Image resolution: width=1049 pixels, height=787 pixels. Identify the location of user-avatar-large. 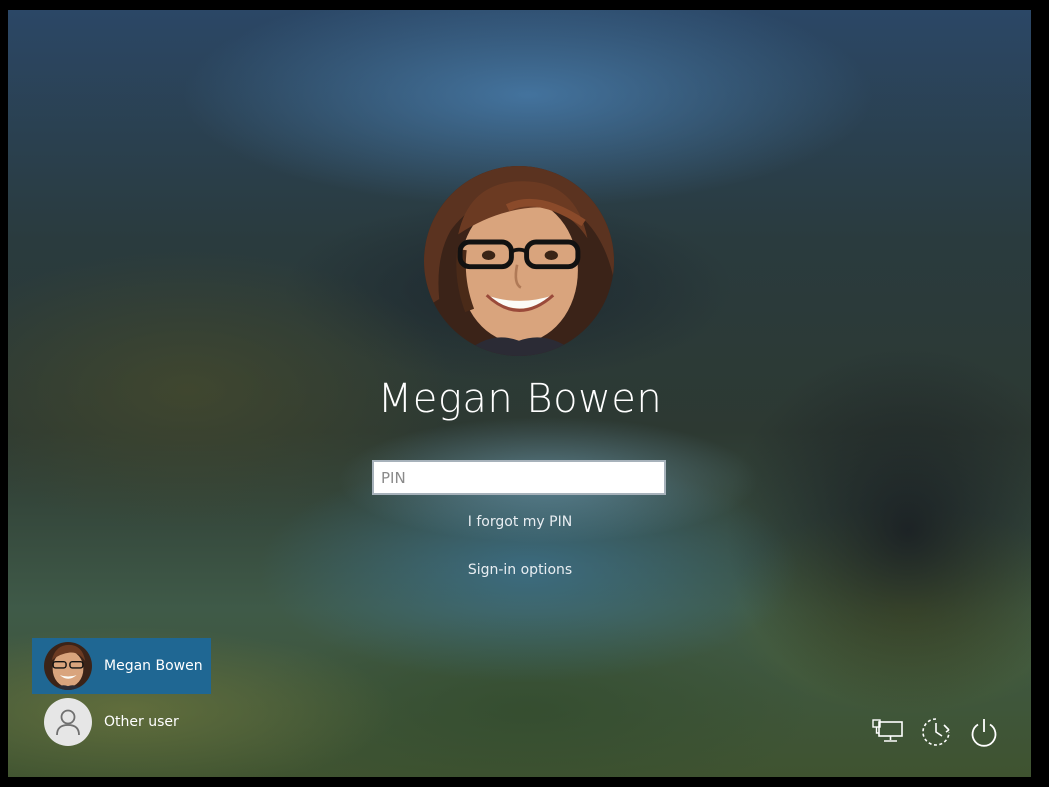
(519, 261).